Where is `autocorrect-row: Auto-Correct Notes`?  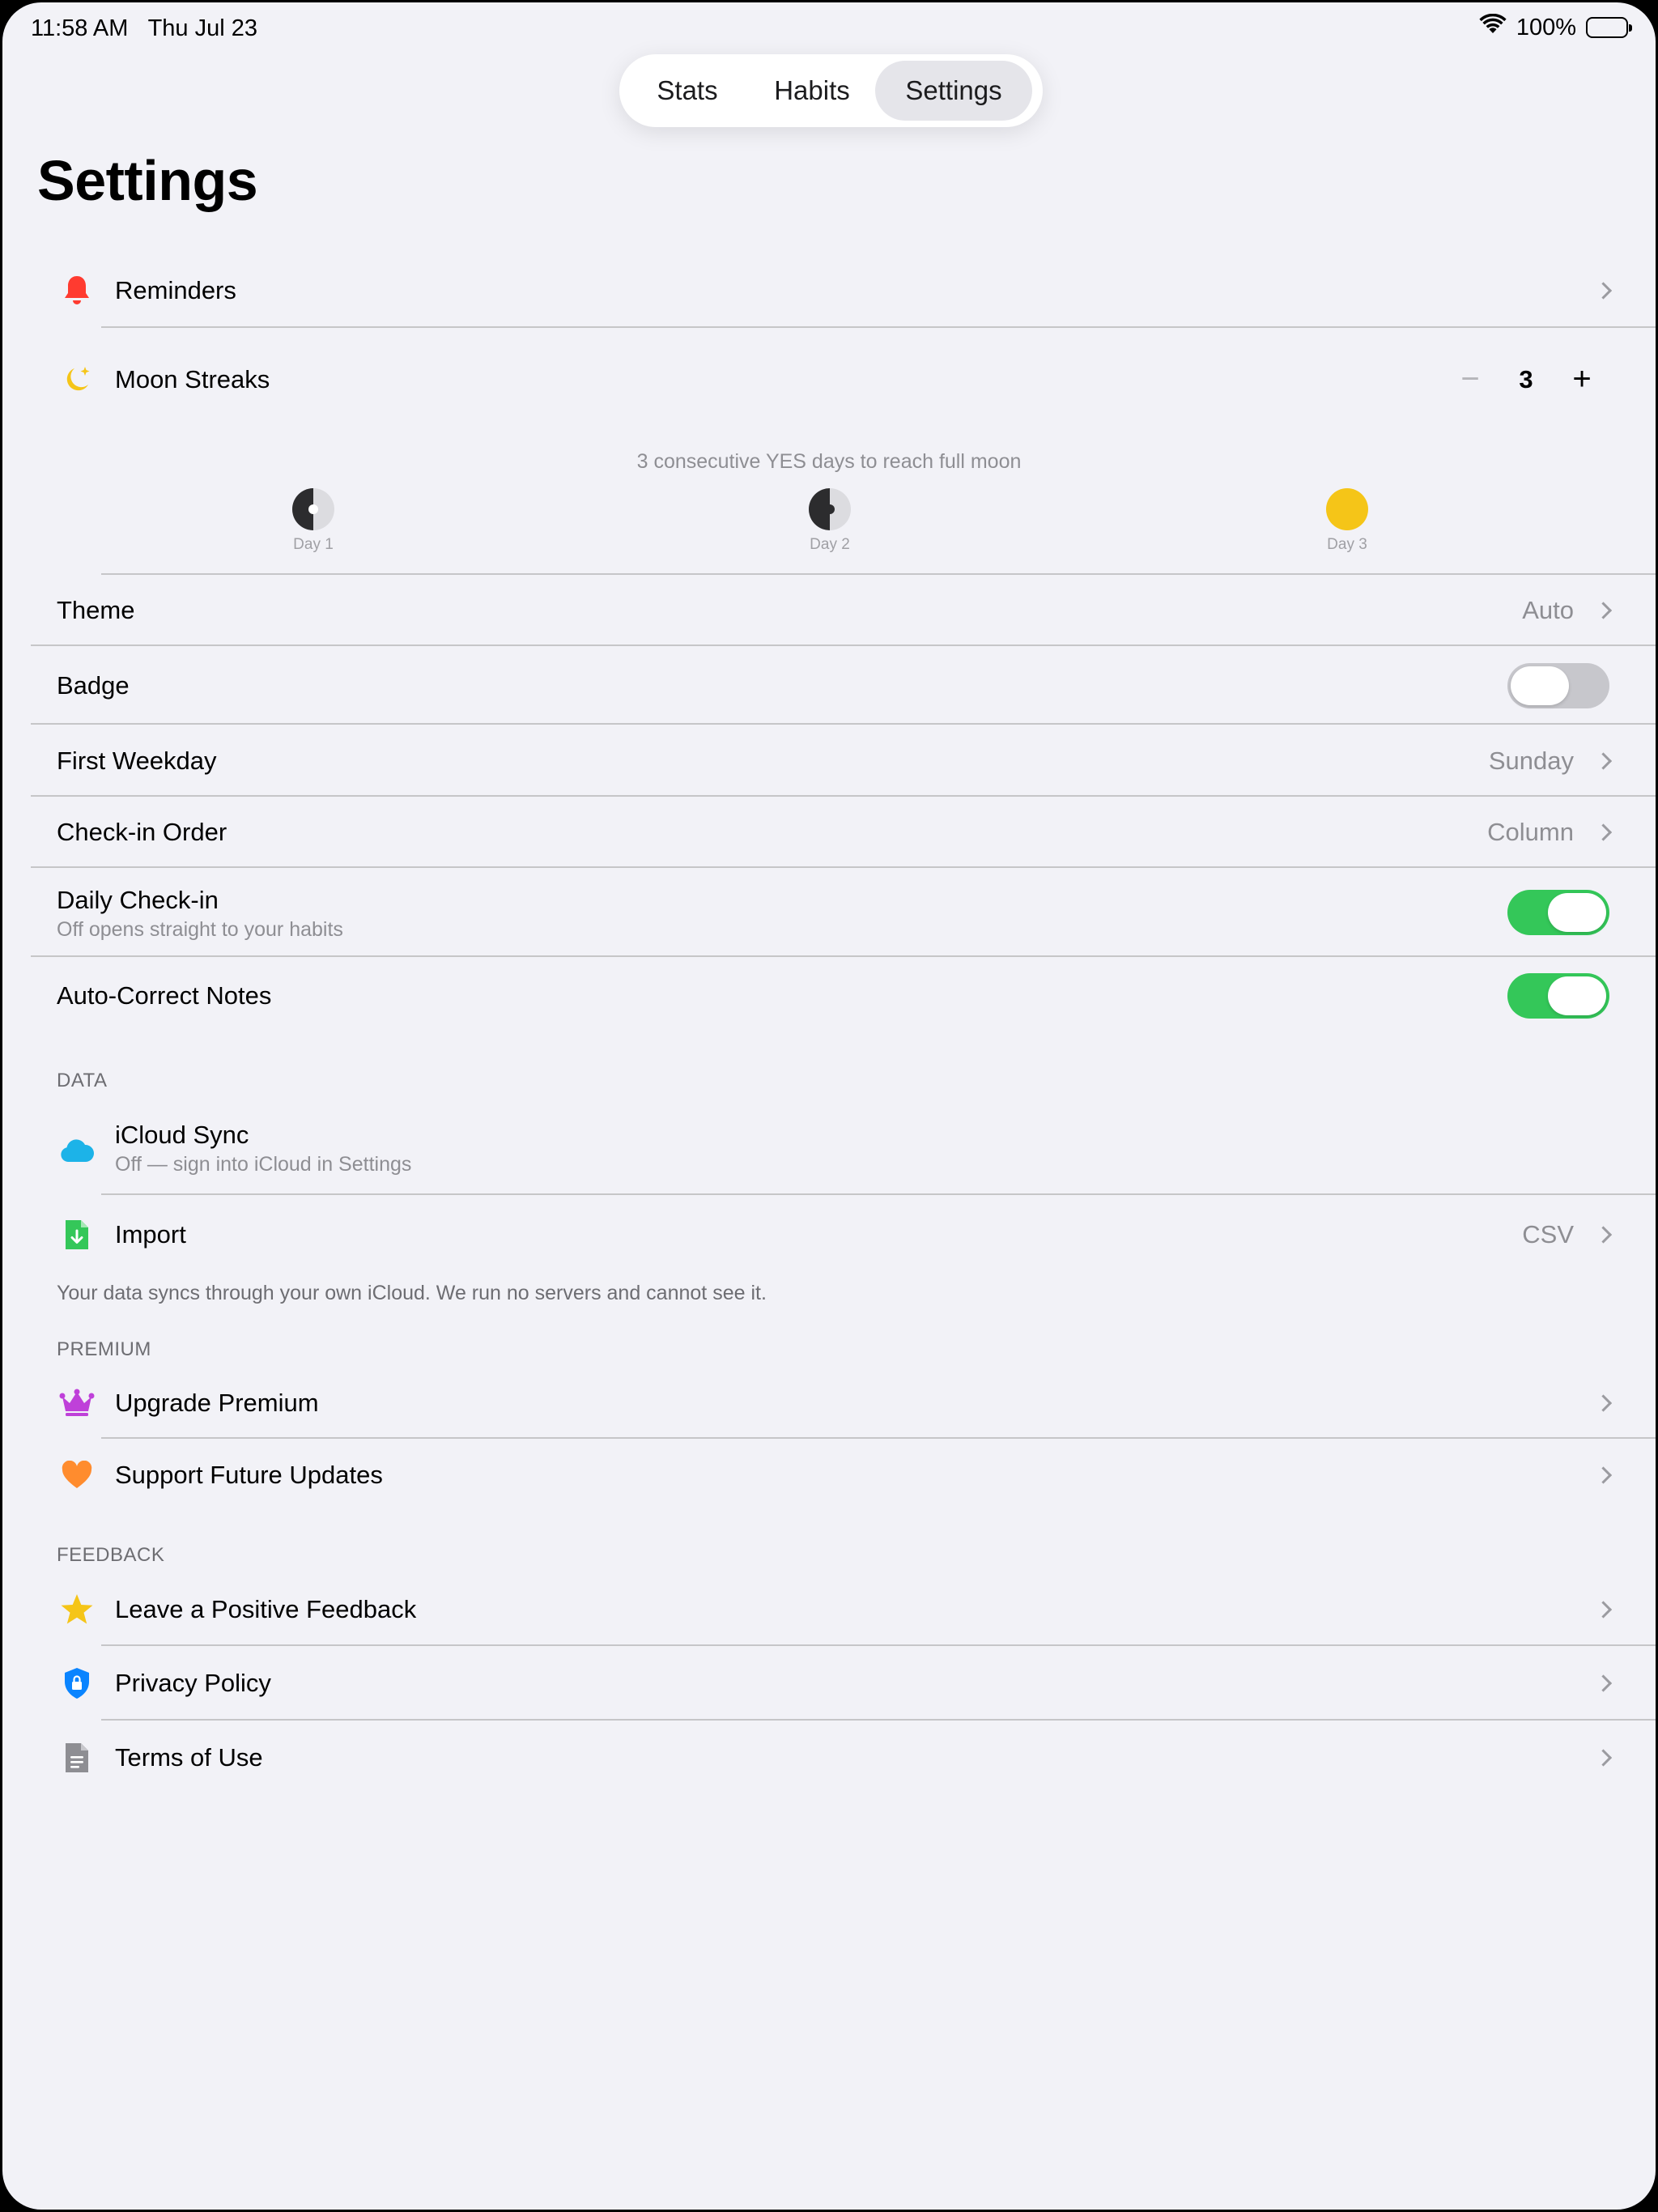
autocorrect-row: Auto-Correct Notes is located at coordinates (831, 996).